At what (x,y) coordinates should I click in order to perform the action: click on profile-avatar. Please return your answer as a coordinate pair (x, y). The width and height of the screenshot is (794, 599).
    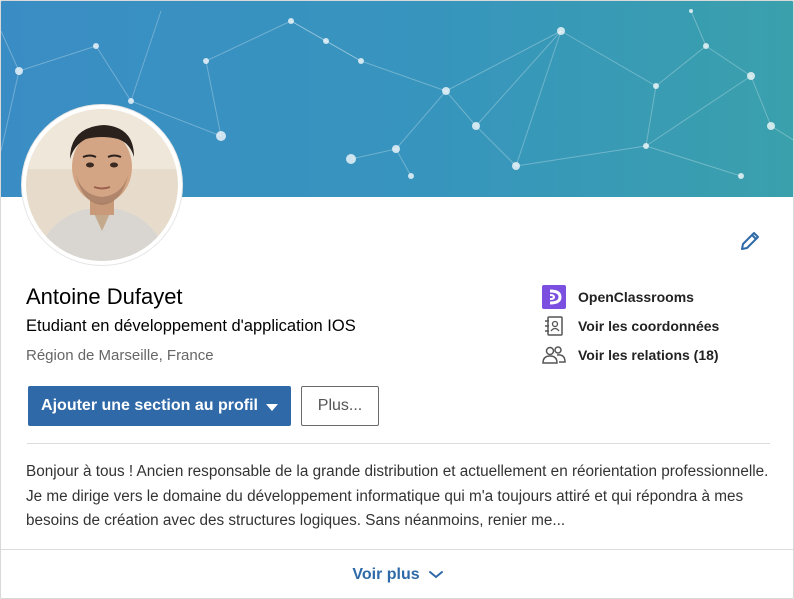
    Looking at the image, I should click on (102, 185).